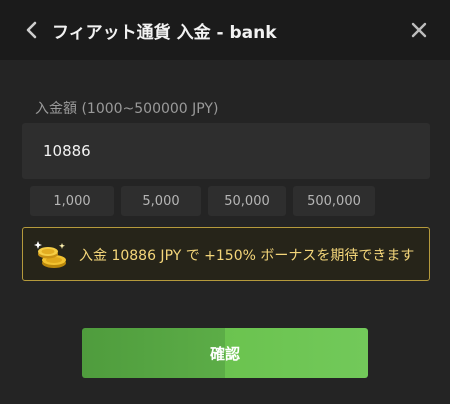 The width and height of the screenshot is (450, 404). Describe the element at coordinates (50, 254) in the screenshot. I see `gold-coins-icon` at that location.